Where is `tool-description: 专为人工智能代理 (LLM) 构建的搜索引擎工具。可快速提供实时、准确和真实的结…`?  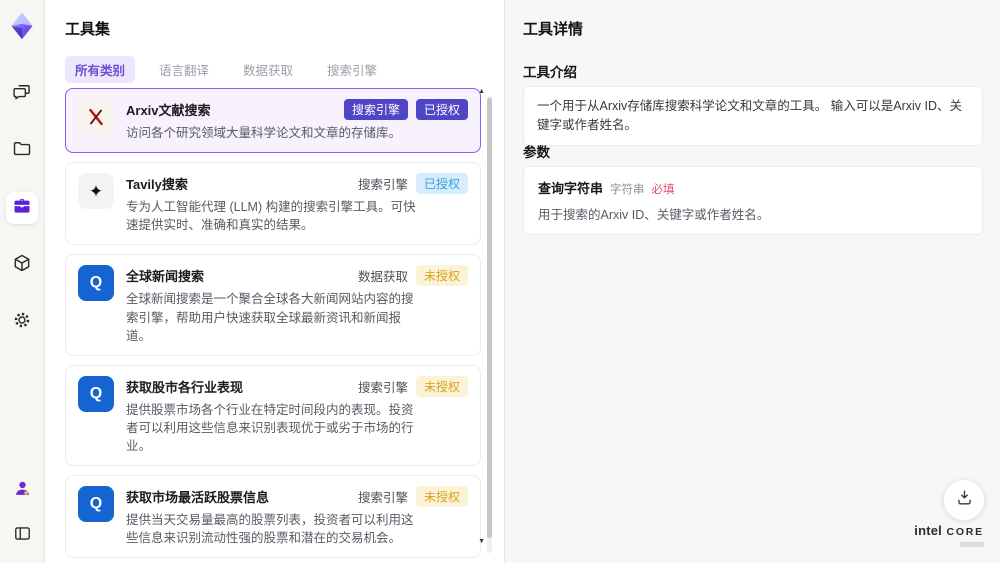 tool-description: 专为人工智能代理 (LLM) 构建的搜索引擎工具。可快速提供实时、准确和真实的结… is located at coordinates (271, 216).